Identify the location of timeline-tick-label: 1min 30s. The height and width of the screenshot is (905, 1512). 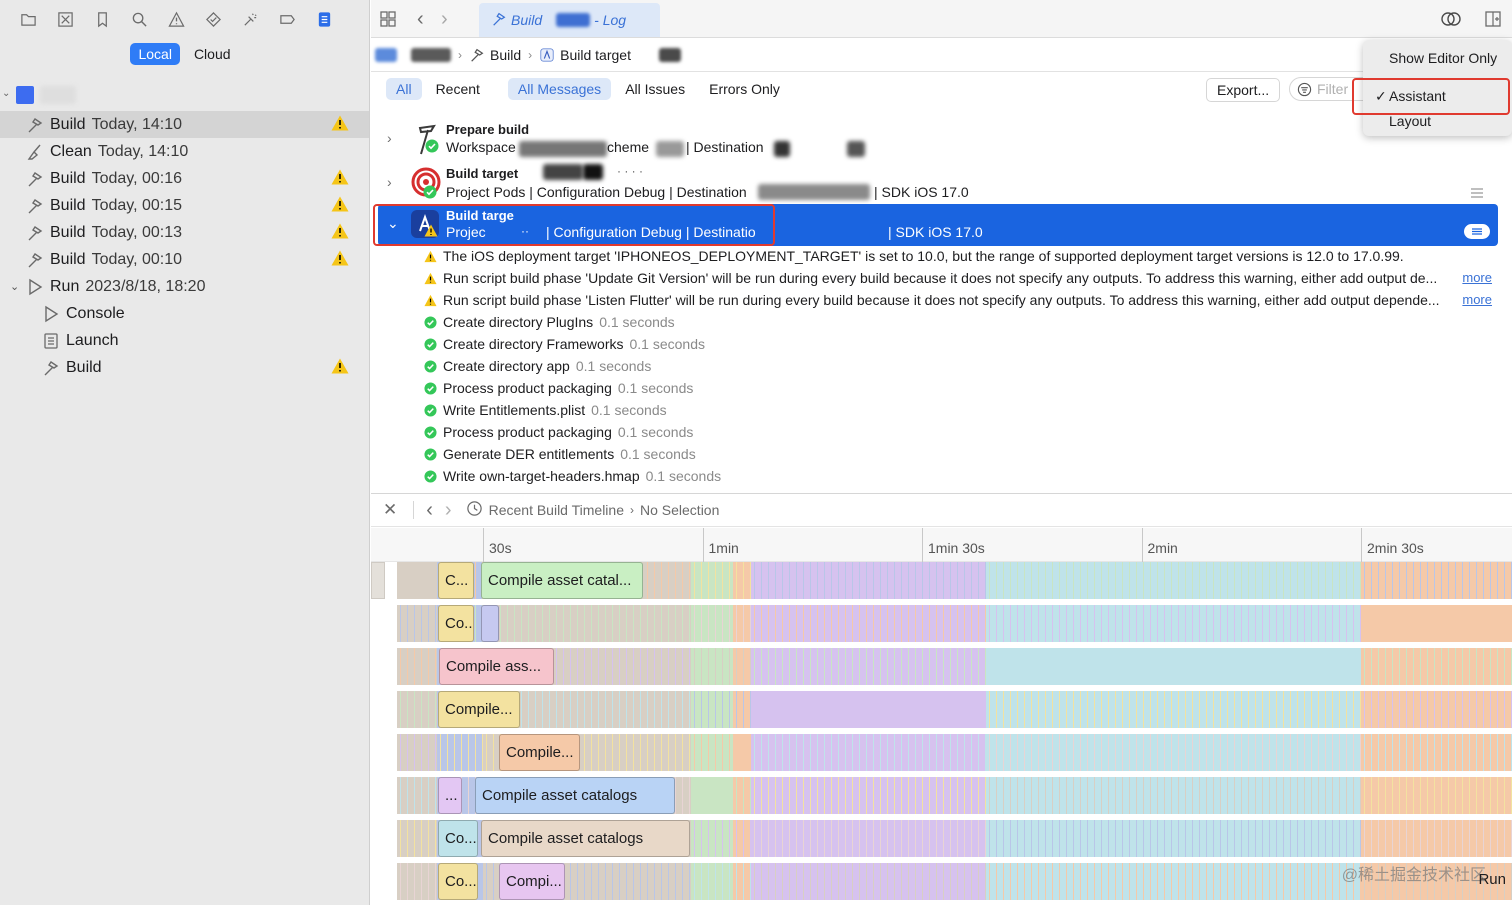
(953, 545).